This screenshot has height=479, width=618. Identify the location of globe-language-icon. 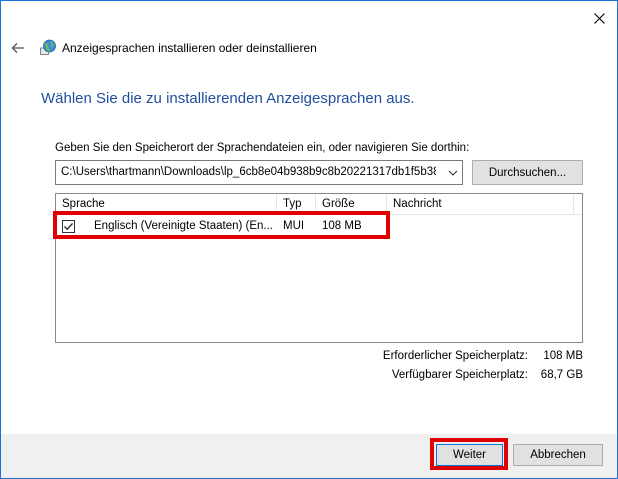
(48, 47).